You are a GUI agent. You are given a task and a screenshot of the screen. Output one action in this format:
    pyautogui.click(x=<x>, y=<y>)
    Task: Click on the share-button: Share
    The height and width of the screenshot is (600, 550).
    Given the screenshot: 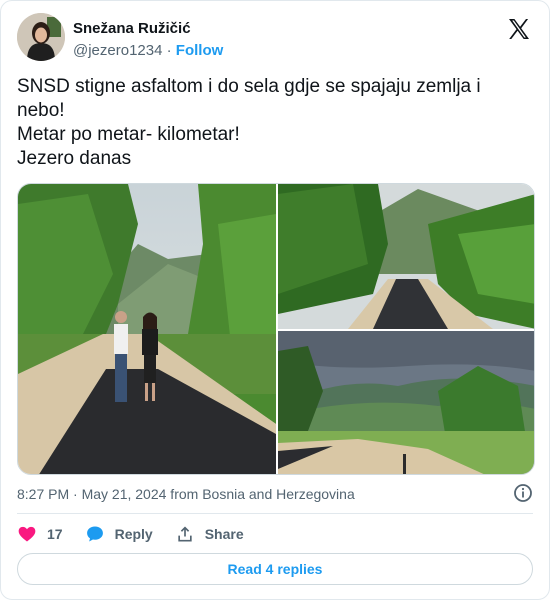 What is the action you would take?
    pyautogui.click(x=209, y=534)
    